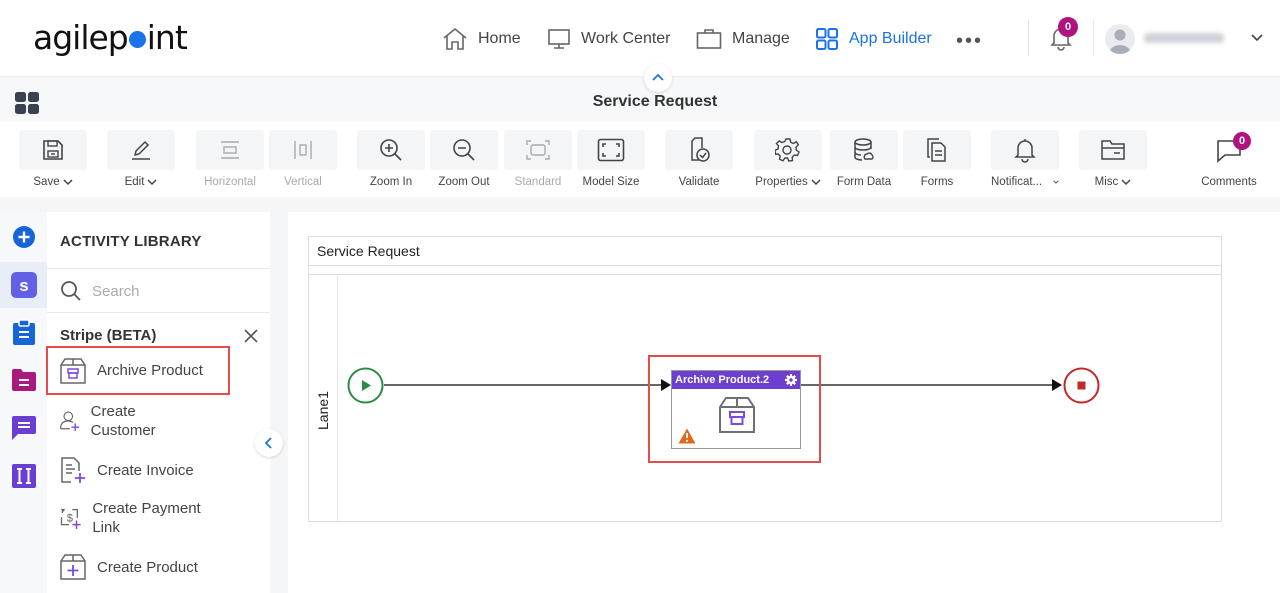  I want to click on payment-link-icon: $, so click(70, 518).